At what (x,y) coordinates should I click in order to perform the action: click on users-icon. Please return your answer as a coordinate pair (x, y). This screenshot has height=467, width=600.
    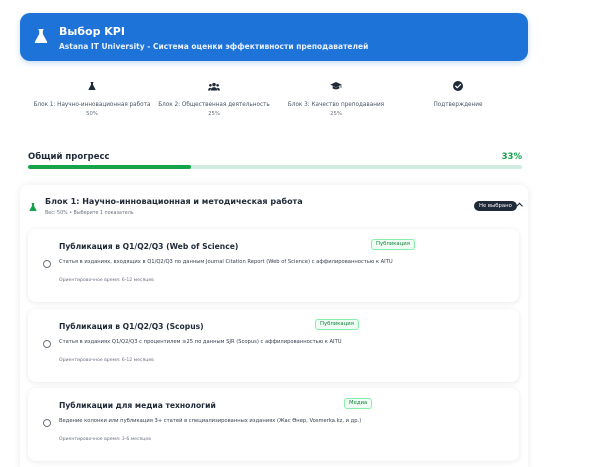
    Looking at the image, I should click on (214, 86).